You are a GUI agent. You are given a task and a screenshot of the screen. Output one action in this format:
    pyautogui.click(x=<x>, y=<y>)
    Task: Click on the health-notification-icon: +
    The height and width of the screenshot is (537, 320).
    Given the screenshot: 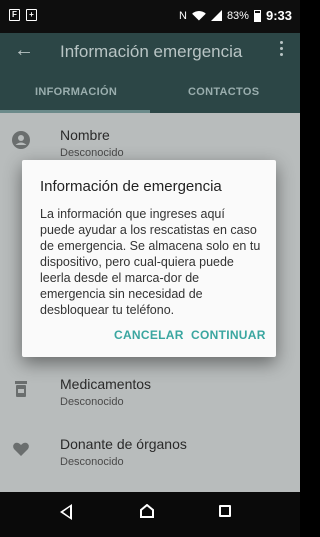 What is the action you would take?
    pyautogui.click(x=31, y=15)
    